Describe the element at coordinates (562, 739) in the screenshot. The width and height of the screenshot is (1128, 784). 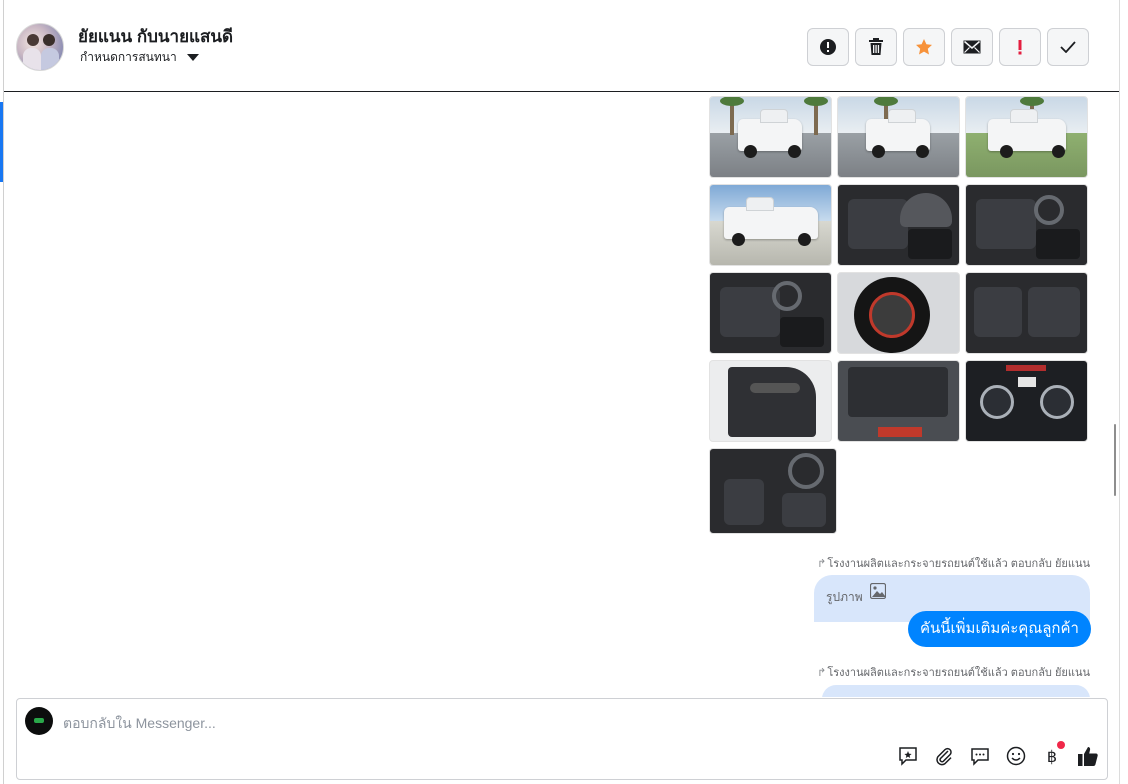
I see `reply-composer: ฿` at that location.